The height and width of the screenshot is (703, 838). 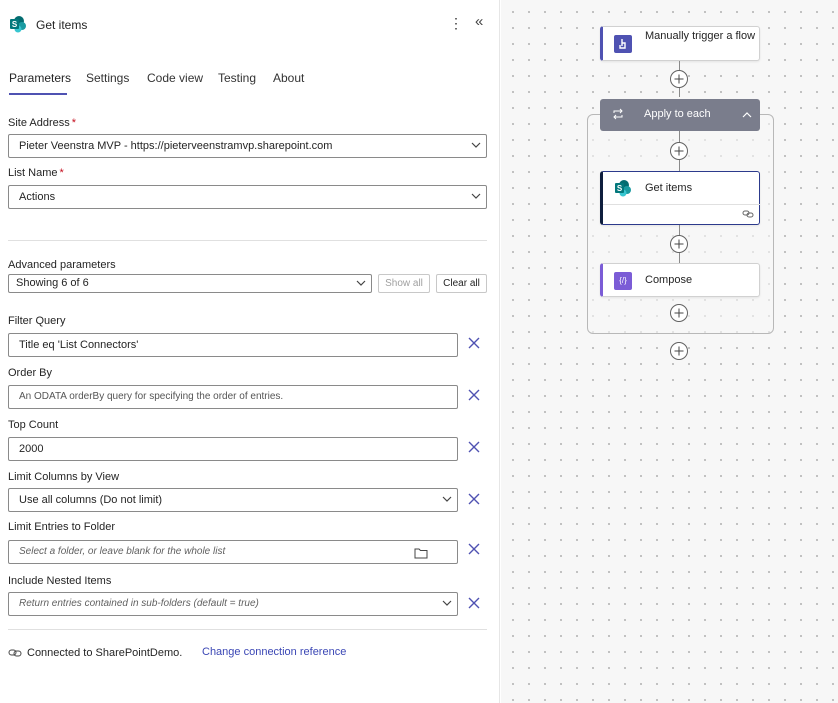 I want to click on top-count-label: Top Count, so click(x=33, y=425).